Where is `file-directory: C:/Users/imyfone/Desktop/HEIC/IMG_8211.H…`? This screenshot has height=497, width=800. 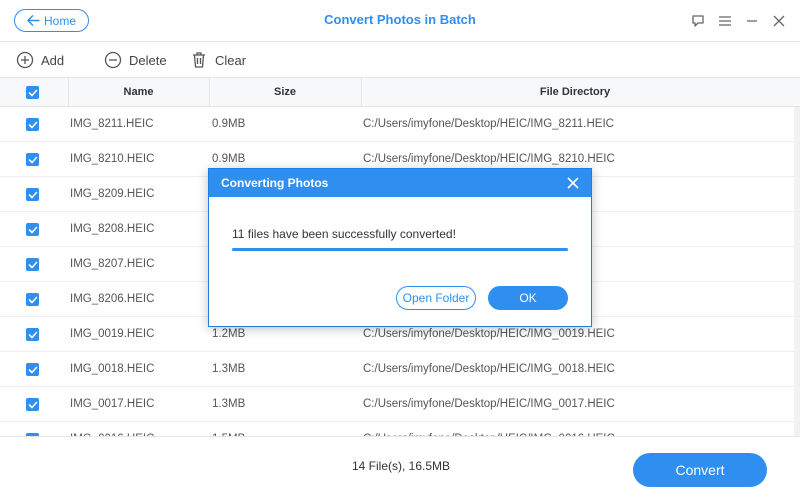 file-directory: C:/Users/imyfone/Desktop/HEIC/IMG_8211.H… is located at coordinates (488, 124).